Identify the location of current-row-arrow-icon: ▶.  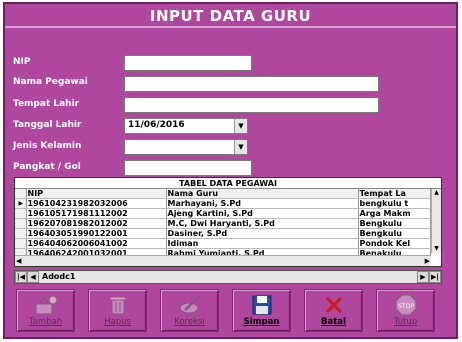
(21, 203).